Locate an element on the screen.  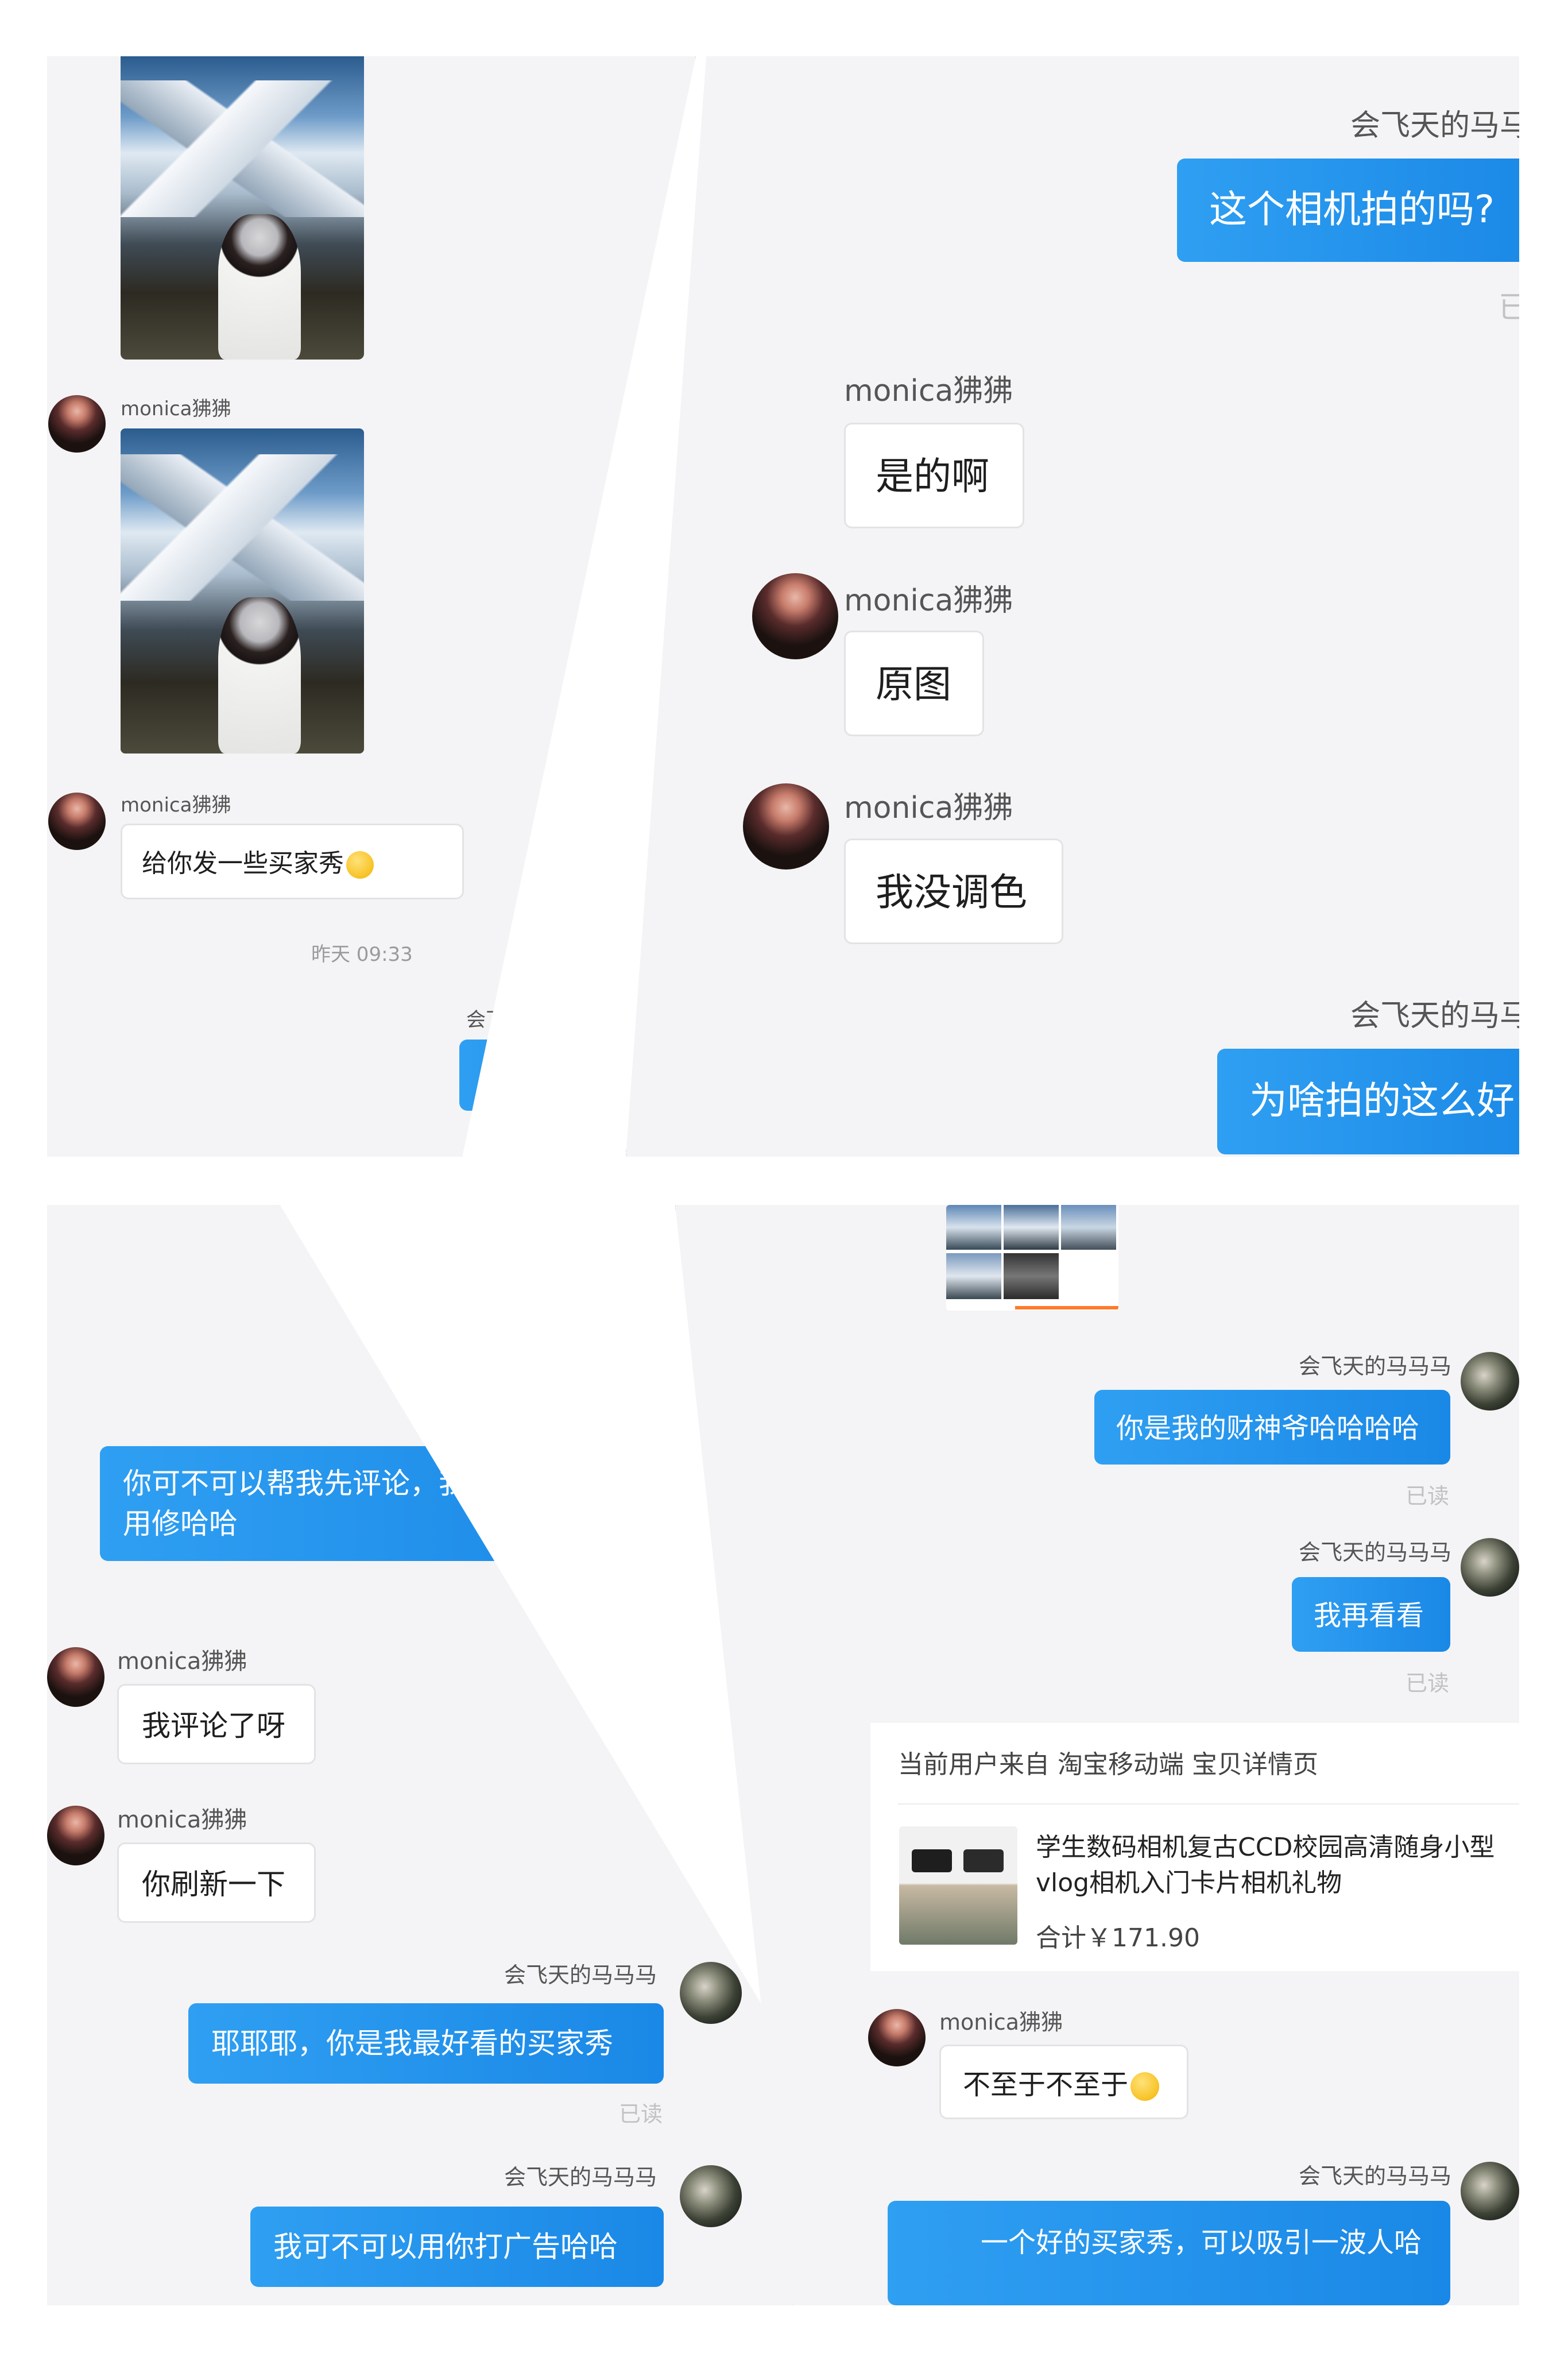
message-text: 耶耶耶，你是我最好看的买家秀 is located at coordinates (412, 2043).